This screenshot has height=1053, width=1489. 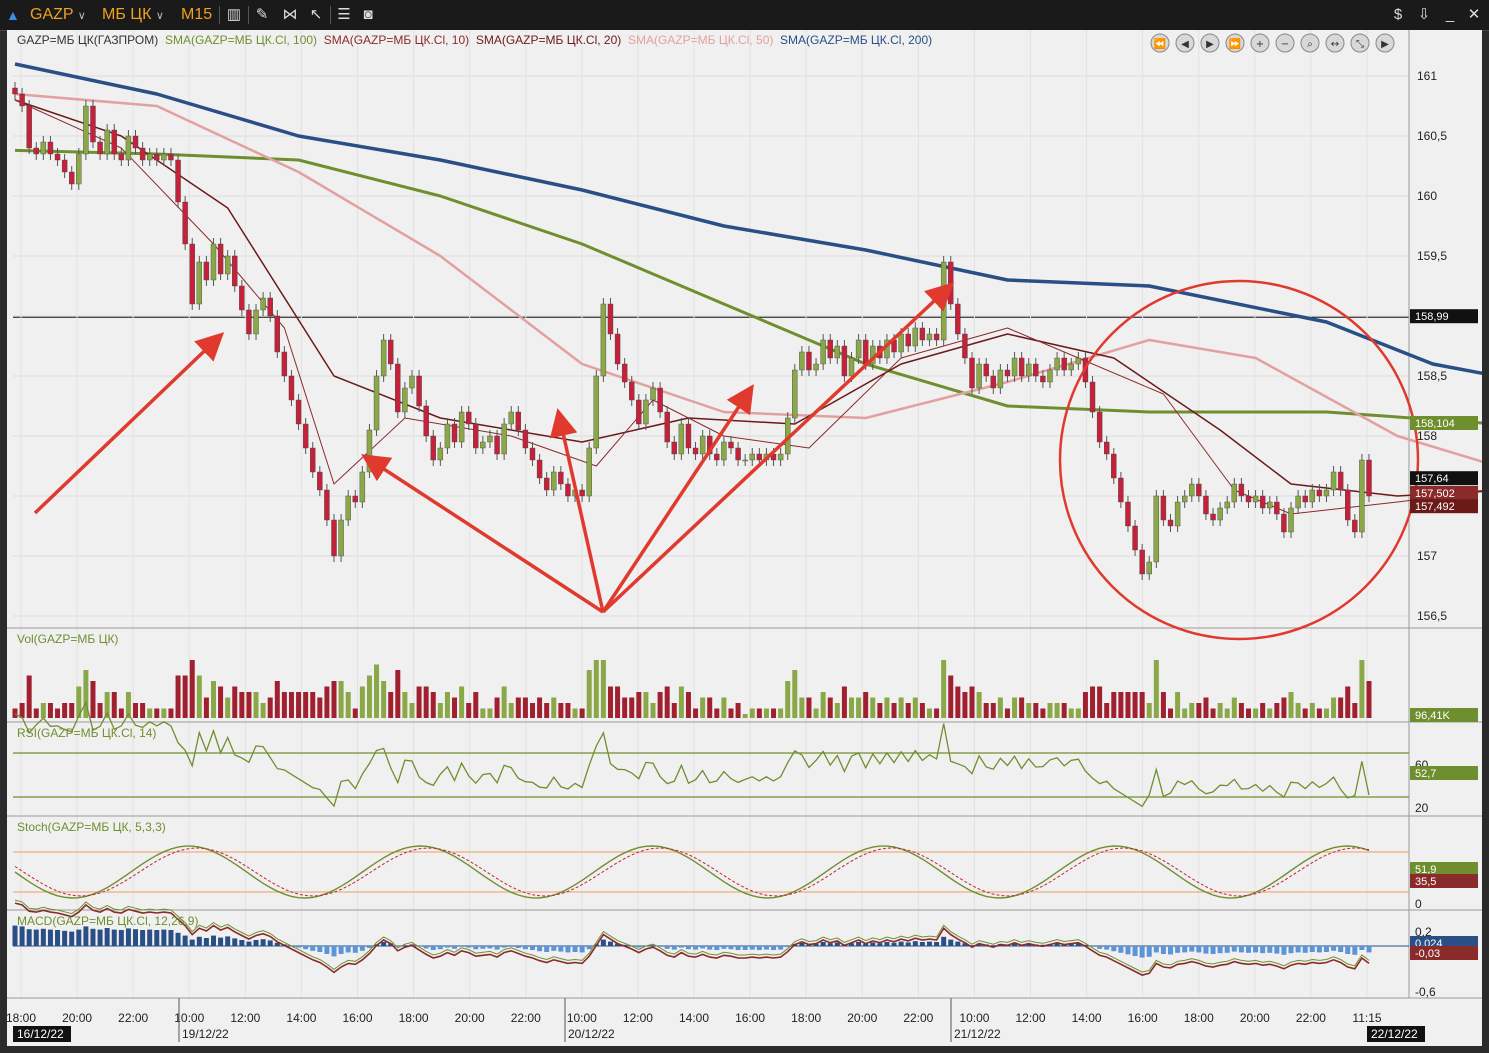 What do you see at coordinates (290, 15) in the screenshot?
I see `indicators-icon: ⋈` at bounding box center [290, 15].